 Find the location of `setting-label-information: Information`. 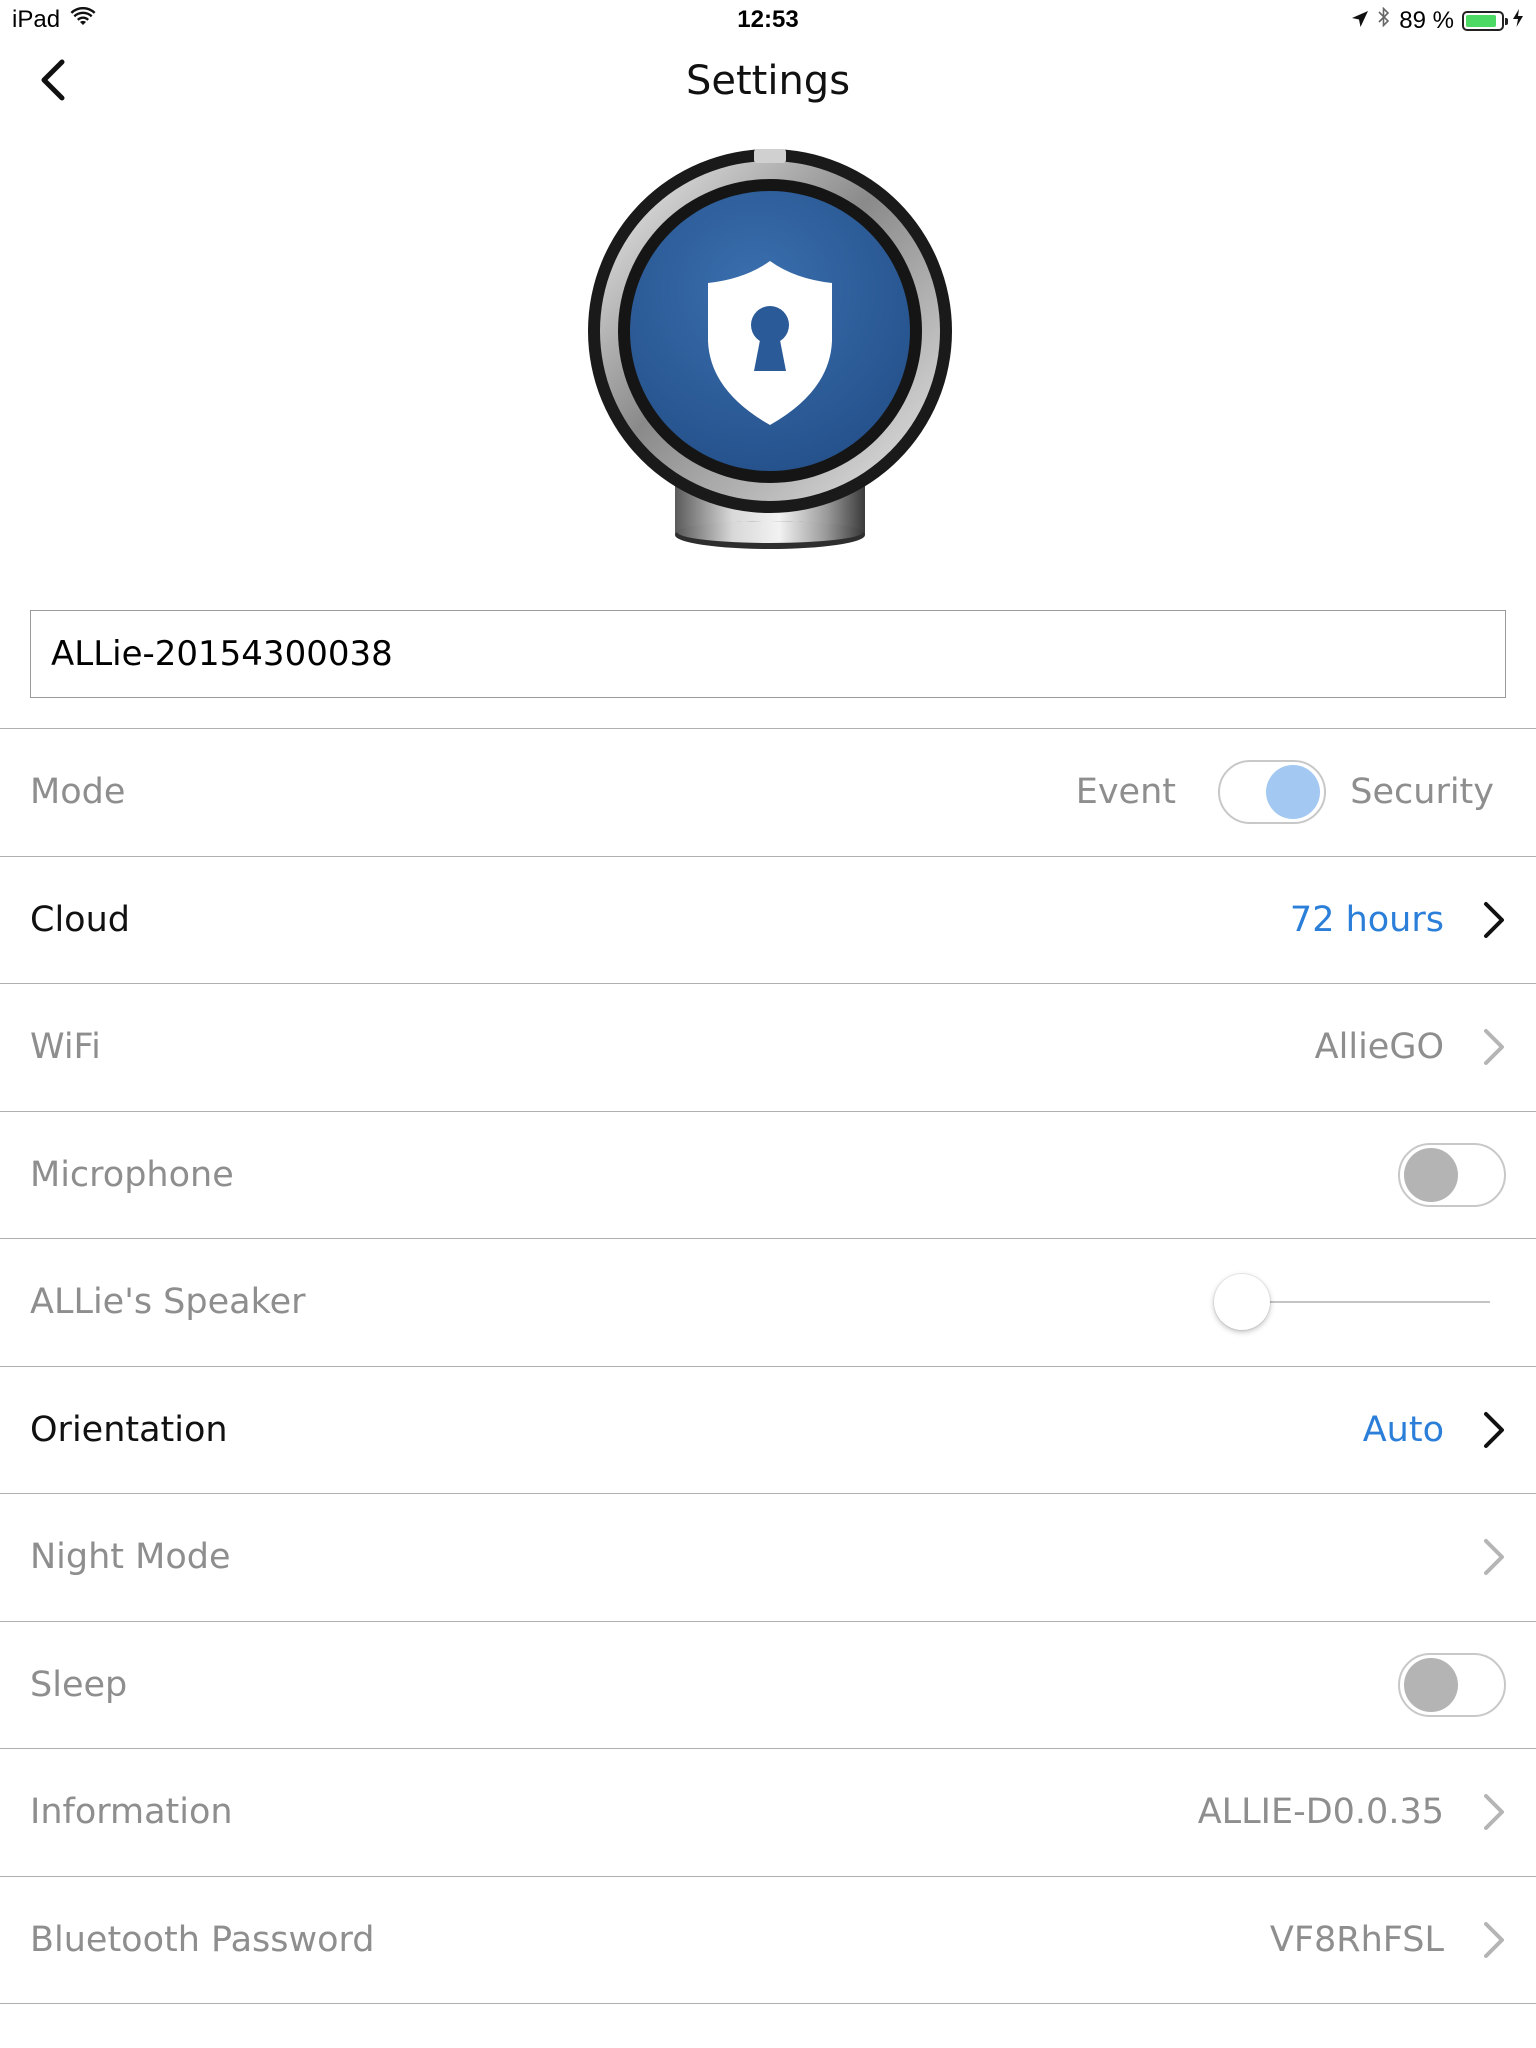

setting-label-information: Information is located at coordinates (131, 1812).